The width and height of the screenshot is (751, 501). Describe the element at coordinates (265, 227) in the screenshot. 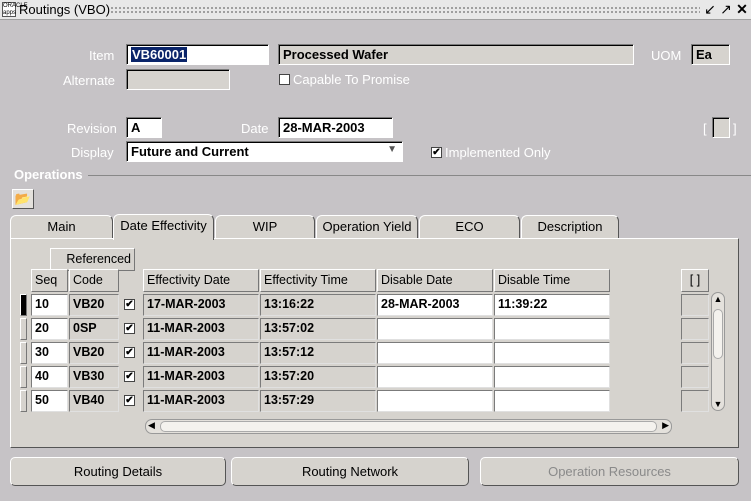

I see `tab-wip: WIP` at that location.